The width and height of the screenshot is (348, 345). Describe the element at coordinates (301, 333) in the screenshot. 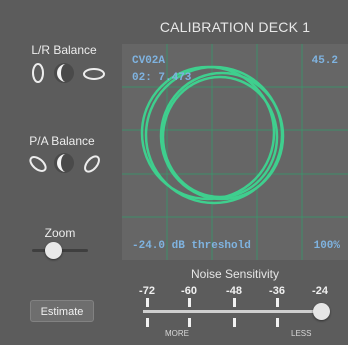

I see `noise-less-label: LESS` at that location.